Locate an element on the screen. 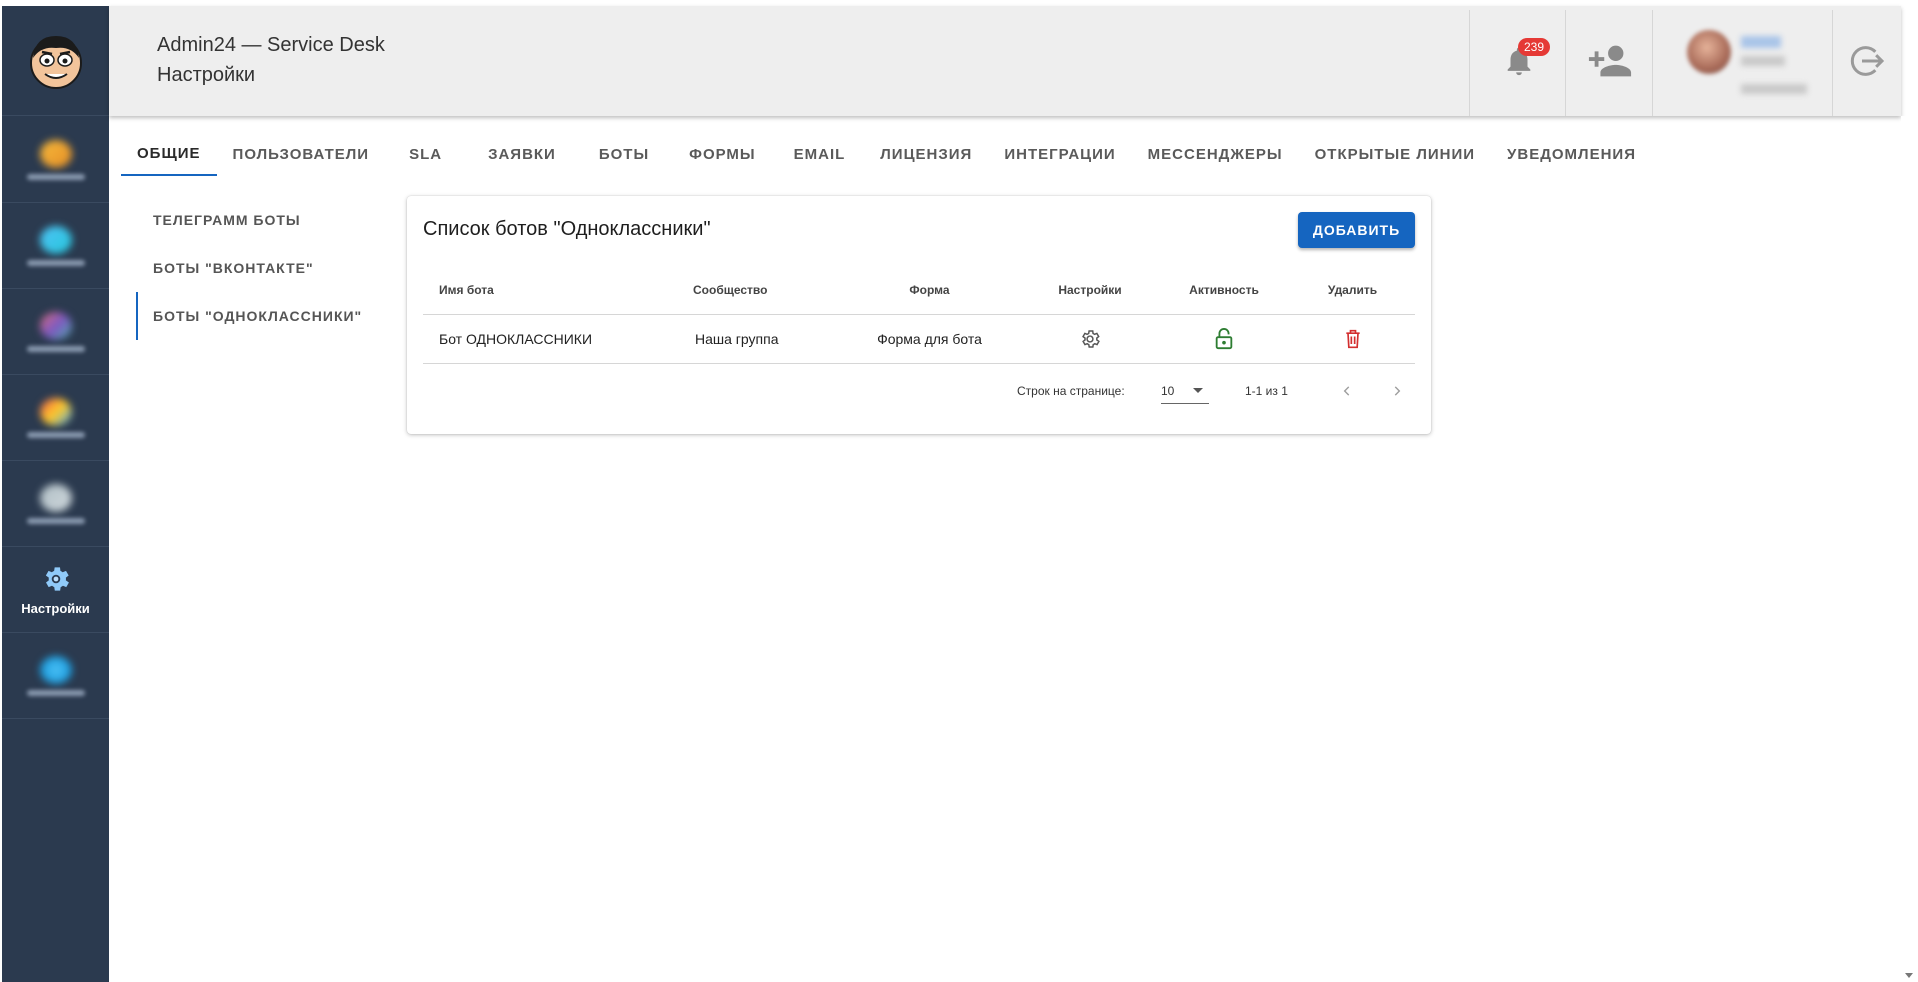  add-person-icon is located at coordinates (1609, 61).